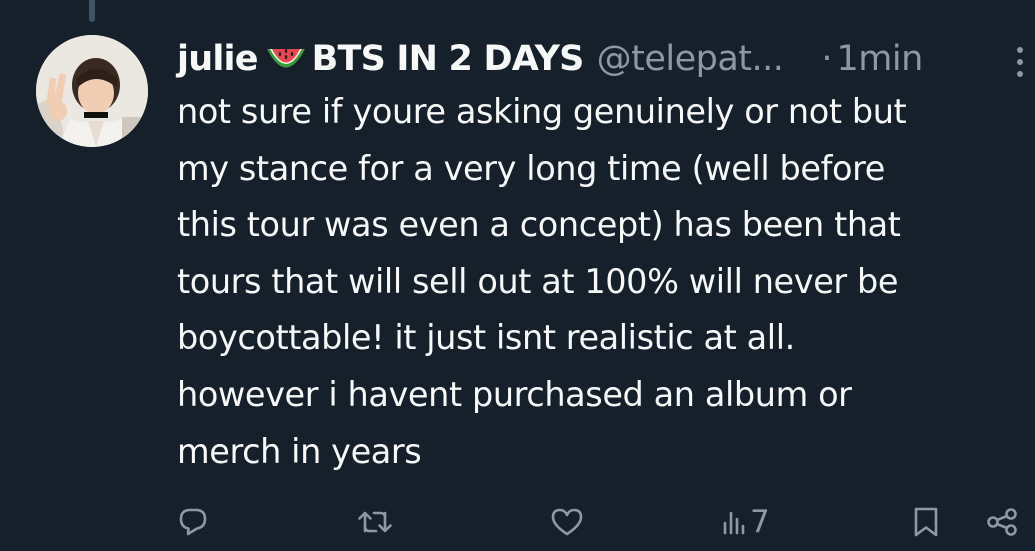 The height and width of the screenshot is (551, 1035). Describe the element at coordinates (299, 451) in the screenshot. I see `tweet-text-line: merch in years` at that location.